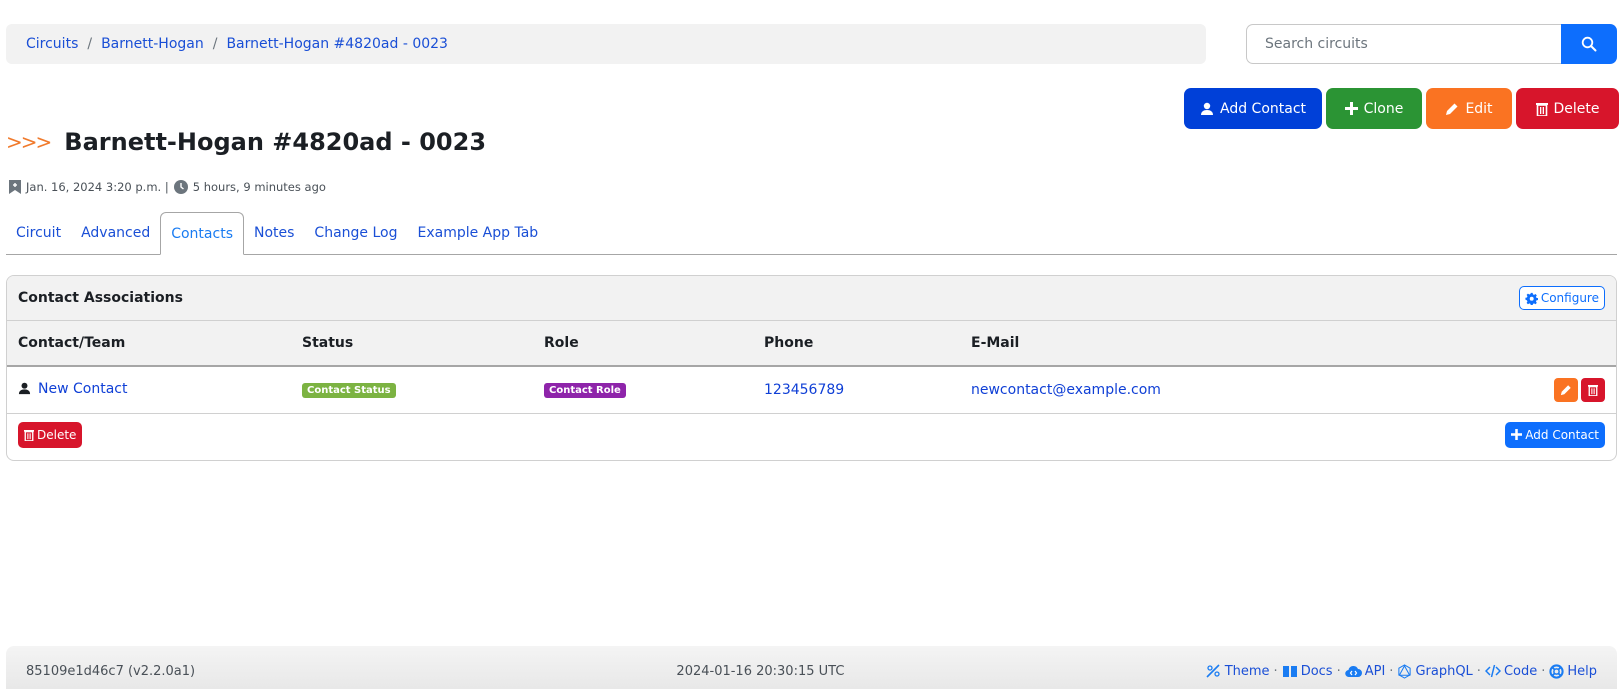 Image resolution: width=1623 pixels, height=689 pixels. I want to click on tab-advanced: Advanced, so click(115, 233).